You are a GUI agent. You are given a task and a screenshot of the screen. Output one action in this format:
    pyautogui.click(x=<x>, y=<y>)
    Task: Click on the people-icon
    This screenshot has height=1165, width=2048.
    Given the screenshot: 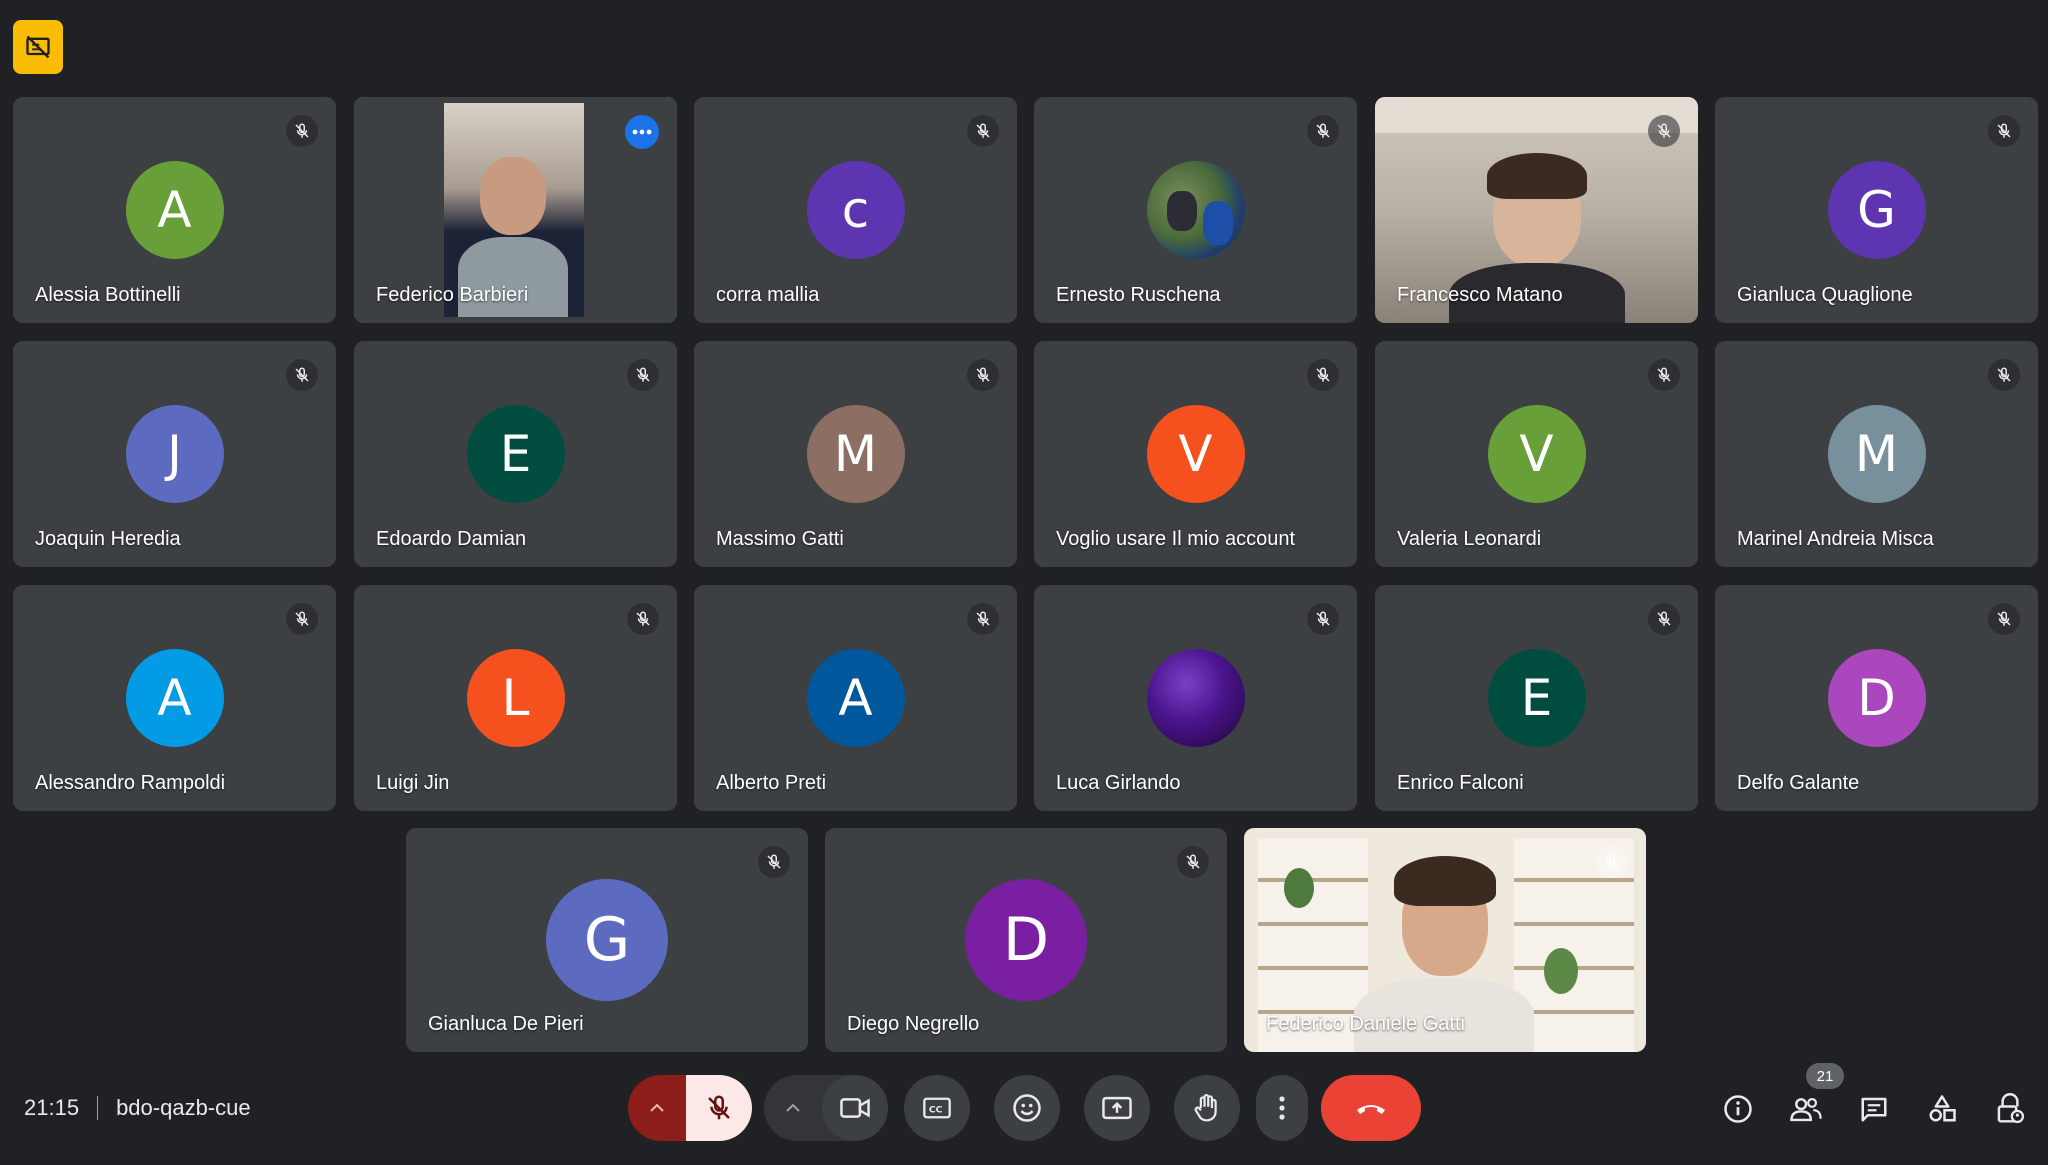 What is the action you would take?
    pyautogui.click(x=1806, y=1109)
    